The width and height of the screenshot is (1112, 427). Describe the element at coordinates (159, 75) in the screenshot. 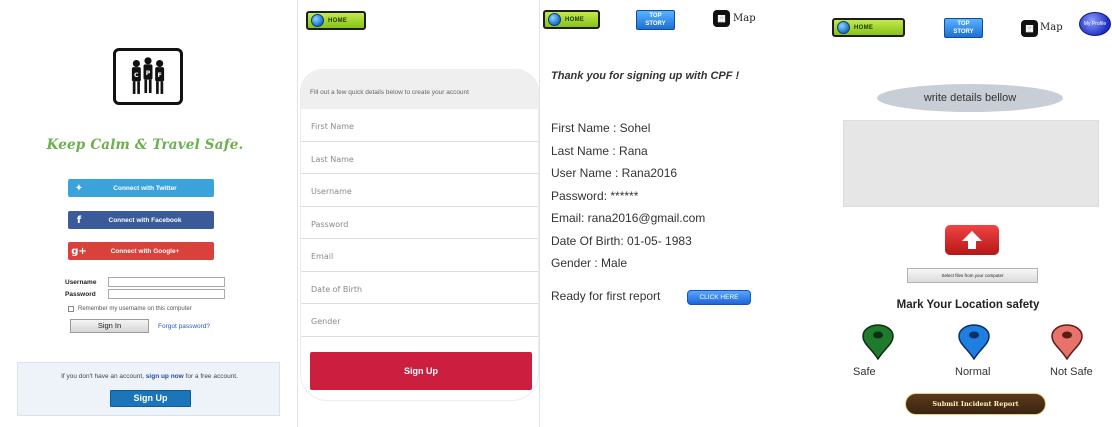

I see `logo-letter-f: F` at that location.